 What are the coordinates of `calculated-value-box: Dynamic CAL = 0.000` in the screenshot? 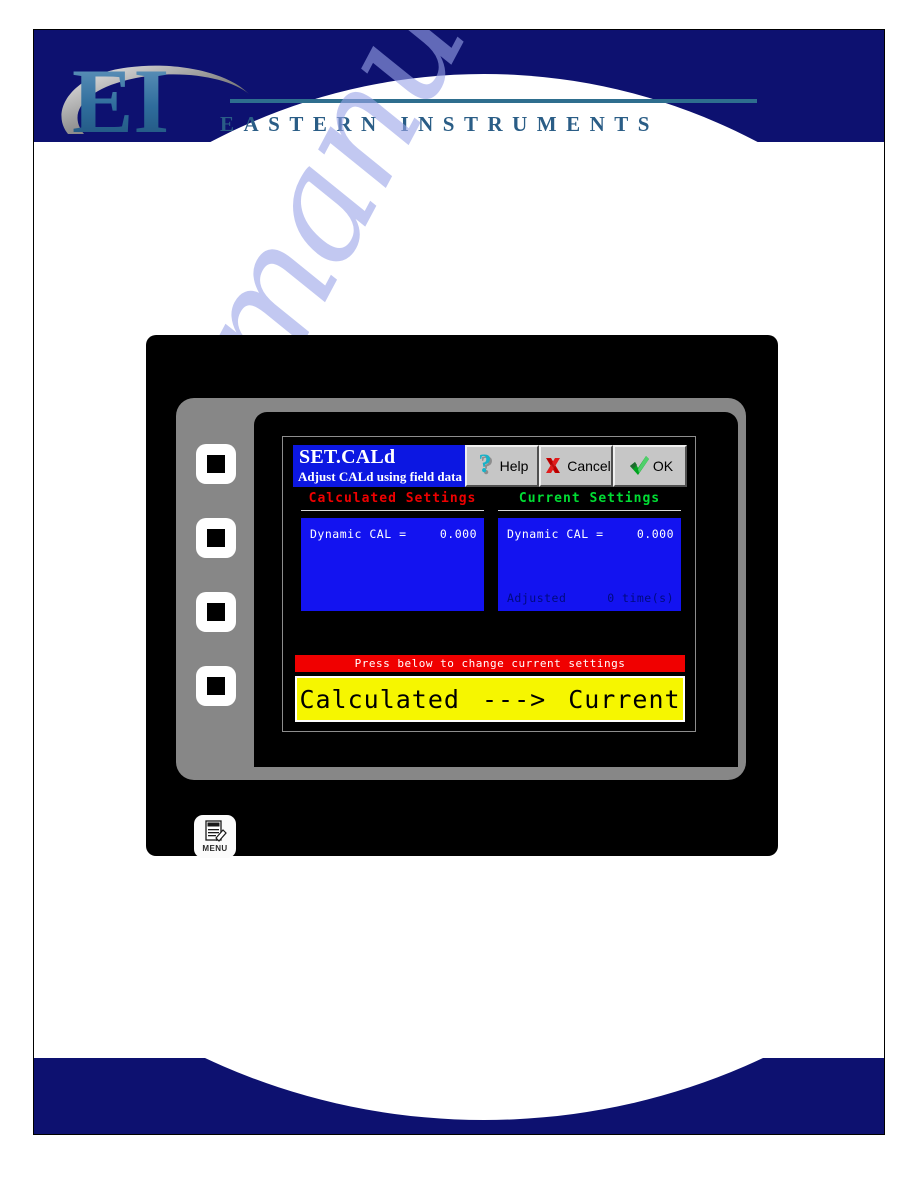 It's located at (392, 564).